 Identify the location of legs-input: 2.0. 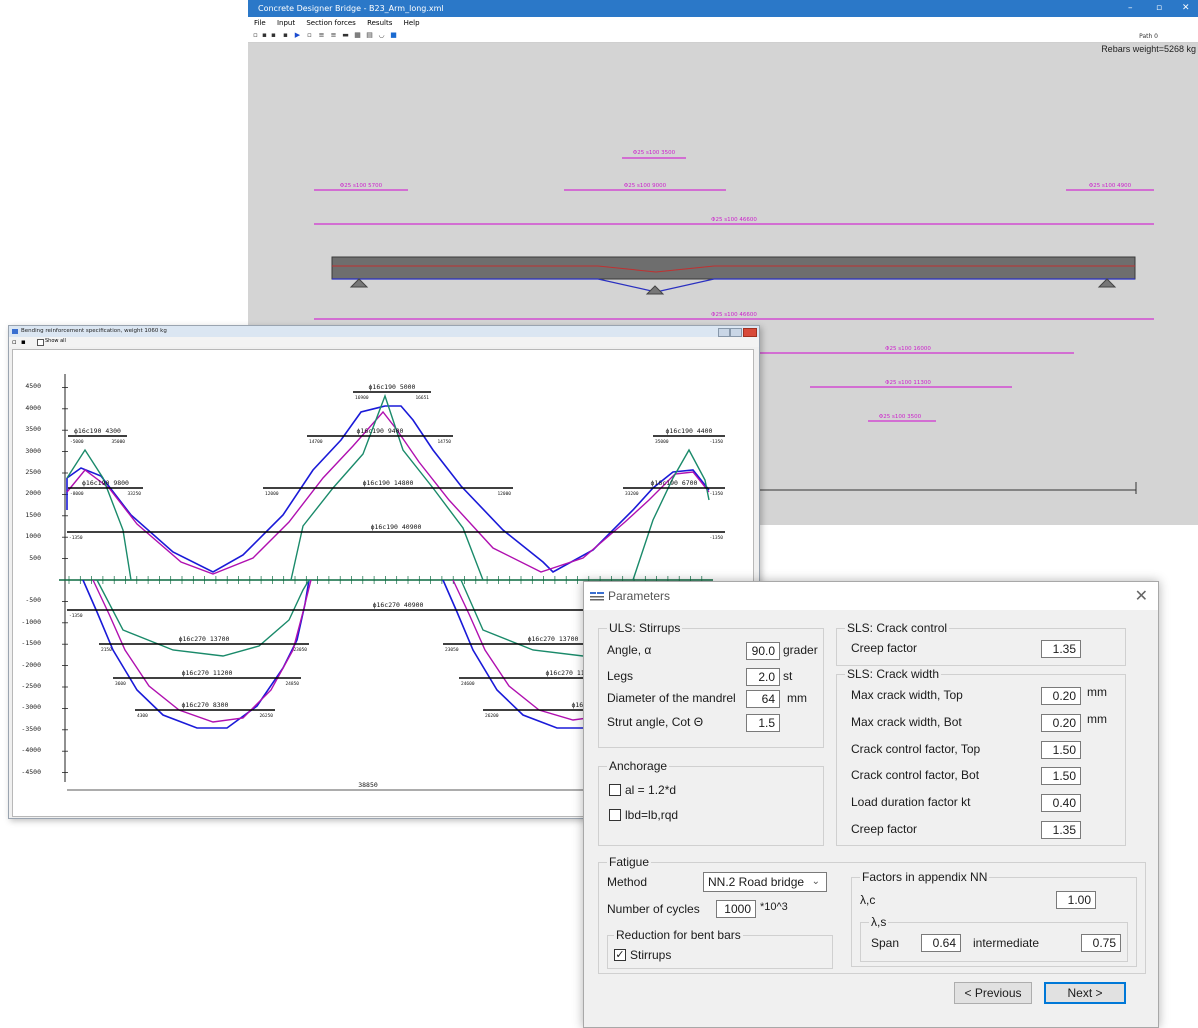
(763, 677).